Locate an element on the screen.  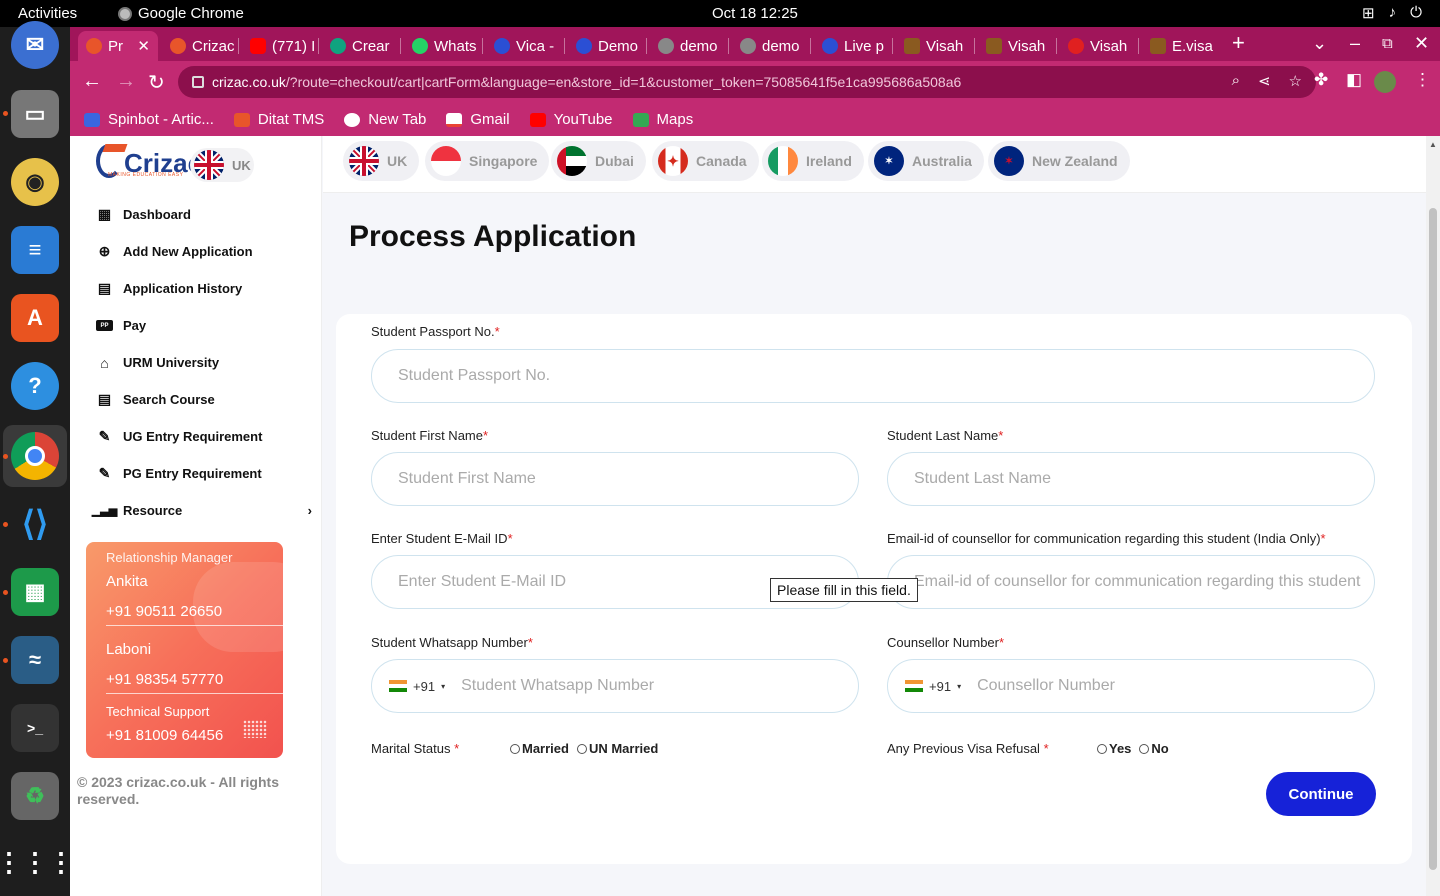
country-tab-ireland: Ireland is located at coordinates (813, 161).